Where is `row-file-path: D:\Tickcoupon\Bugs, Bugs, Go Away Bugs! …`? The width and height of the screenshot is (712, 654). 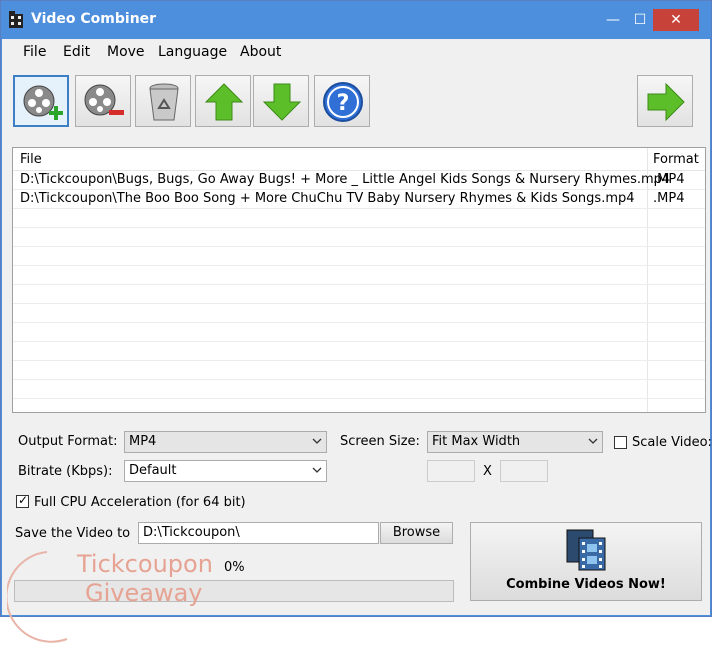
row-file-path: D:\Tickcoupon\Bugs, Bugs, Go Away Bugs! … is located at coordinates (345, 179).